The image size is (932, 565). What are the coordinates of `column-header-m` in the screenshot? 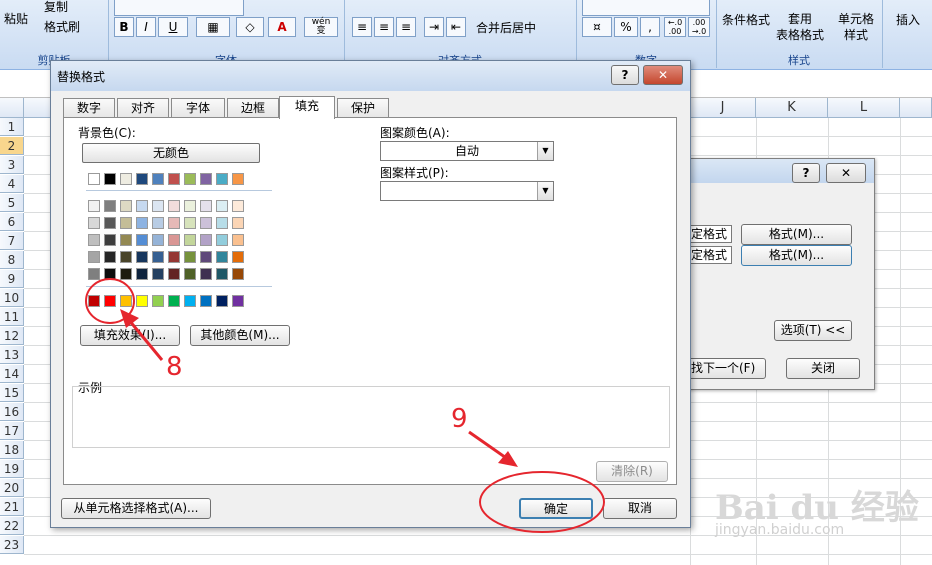 It's located at (916, 108).